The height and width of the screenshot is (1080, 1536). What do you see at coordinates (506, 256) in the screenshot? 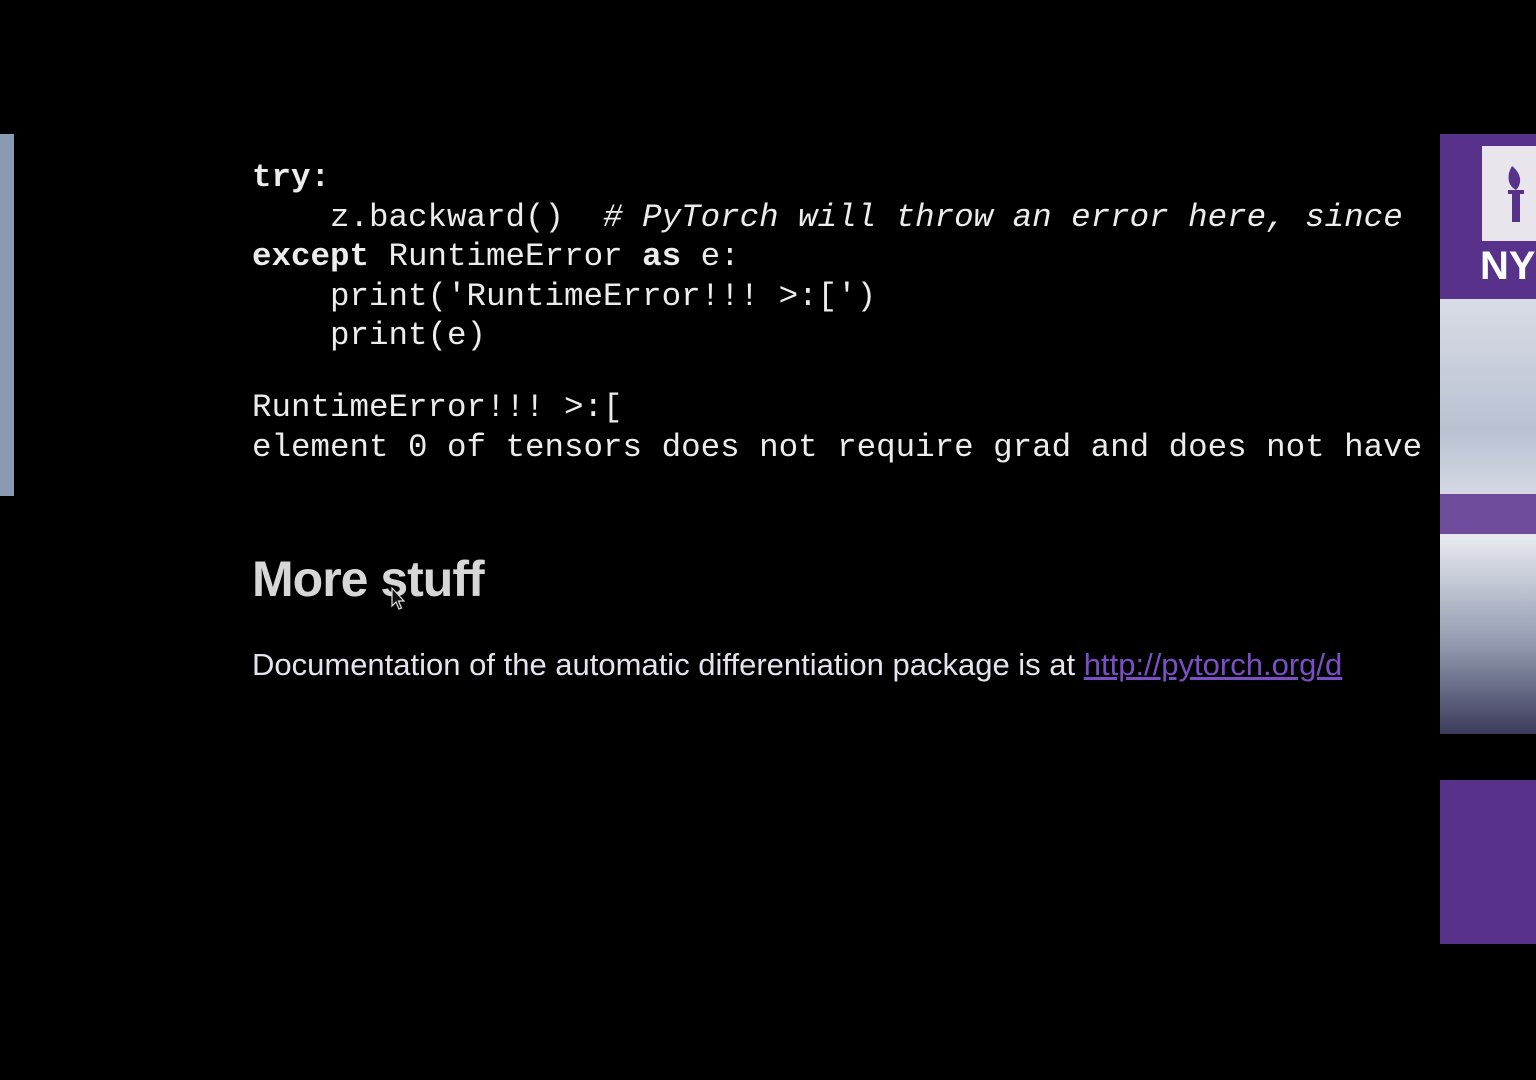
I see `code-exception-type: RuntimeError` at bounding box center [506, 256].